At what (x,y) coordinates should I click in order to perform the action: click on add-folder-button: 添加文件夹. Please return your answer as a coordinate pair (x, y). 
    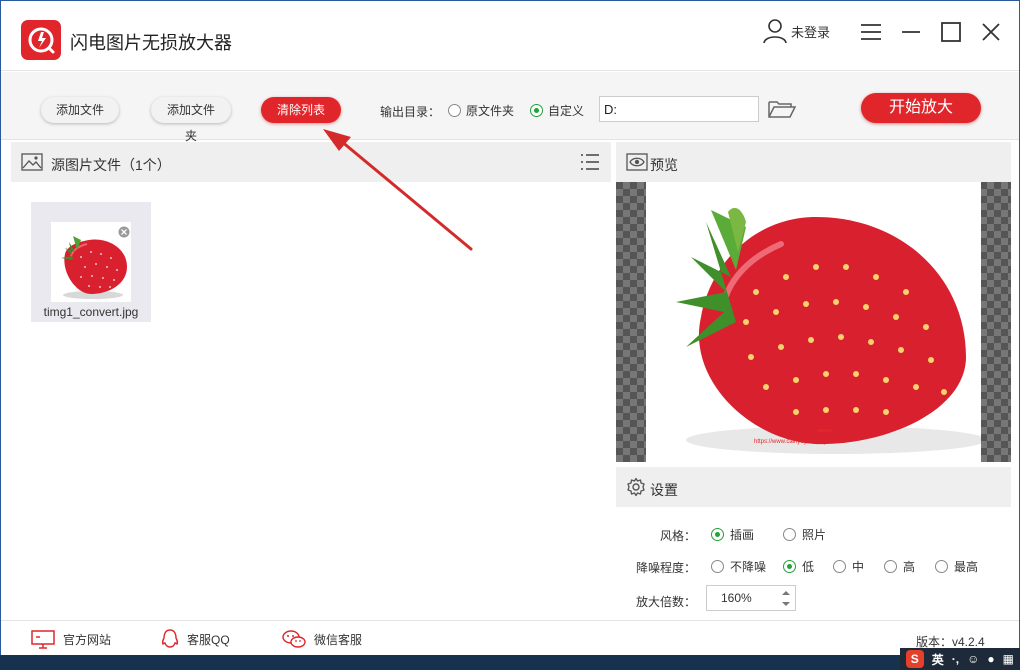
    Looking at the image, I should click on (191, 120).